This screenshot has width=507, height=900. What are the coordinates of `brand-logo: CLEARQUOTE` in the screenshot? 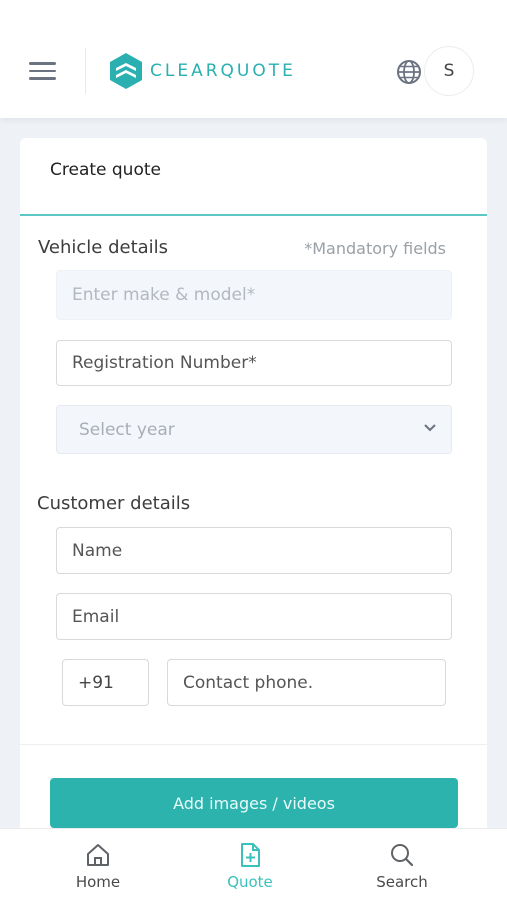 It's located at (202, 71).